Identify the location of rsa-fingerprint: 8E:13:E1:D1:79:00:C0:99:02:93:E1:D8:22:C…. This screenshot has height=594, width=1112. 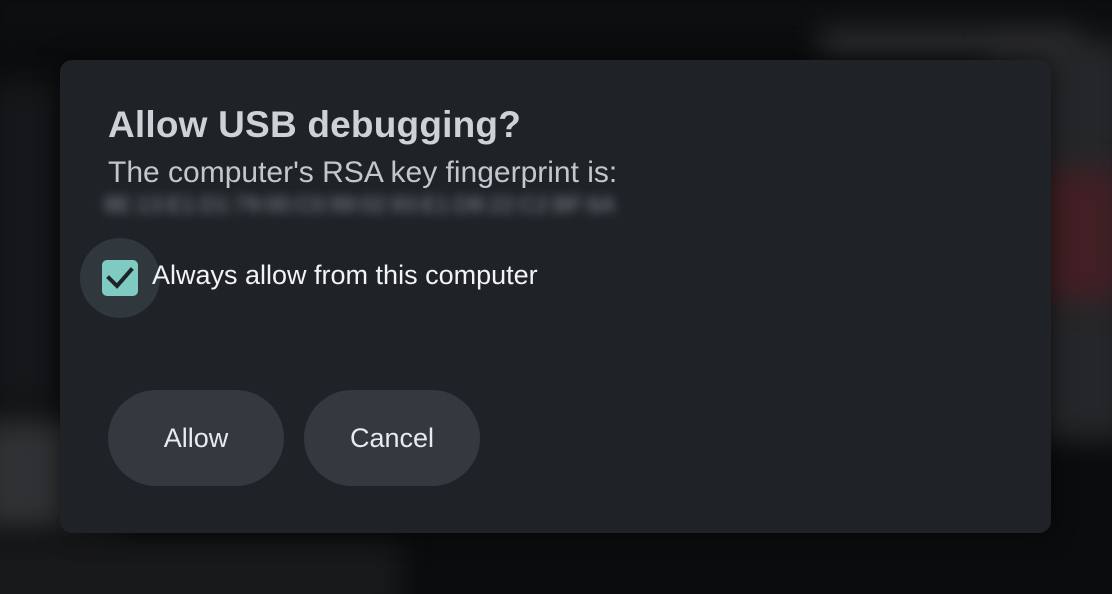
(360, 204).